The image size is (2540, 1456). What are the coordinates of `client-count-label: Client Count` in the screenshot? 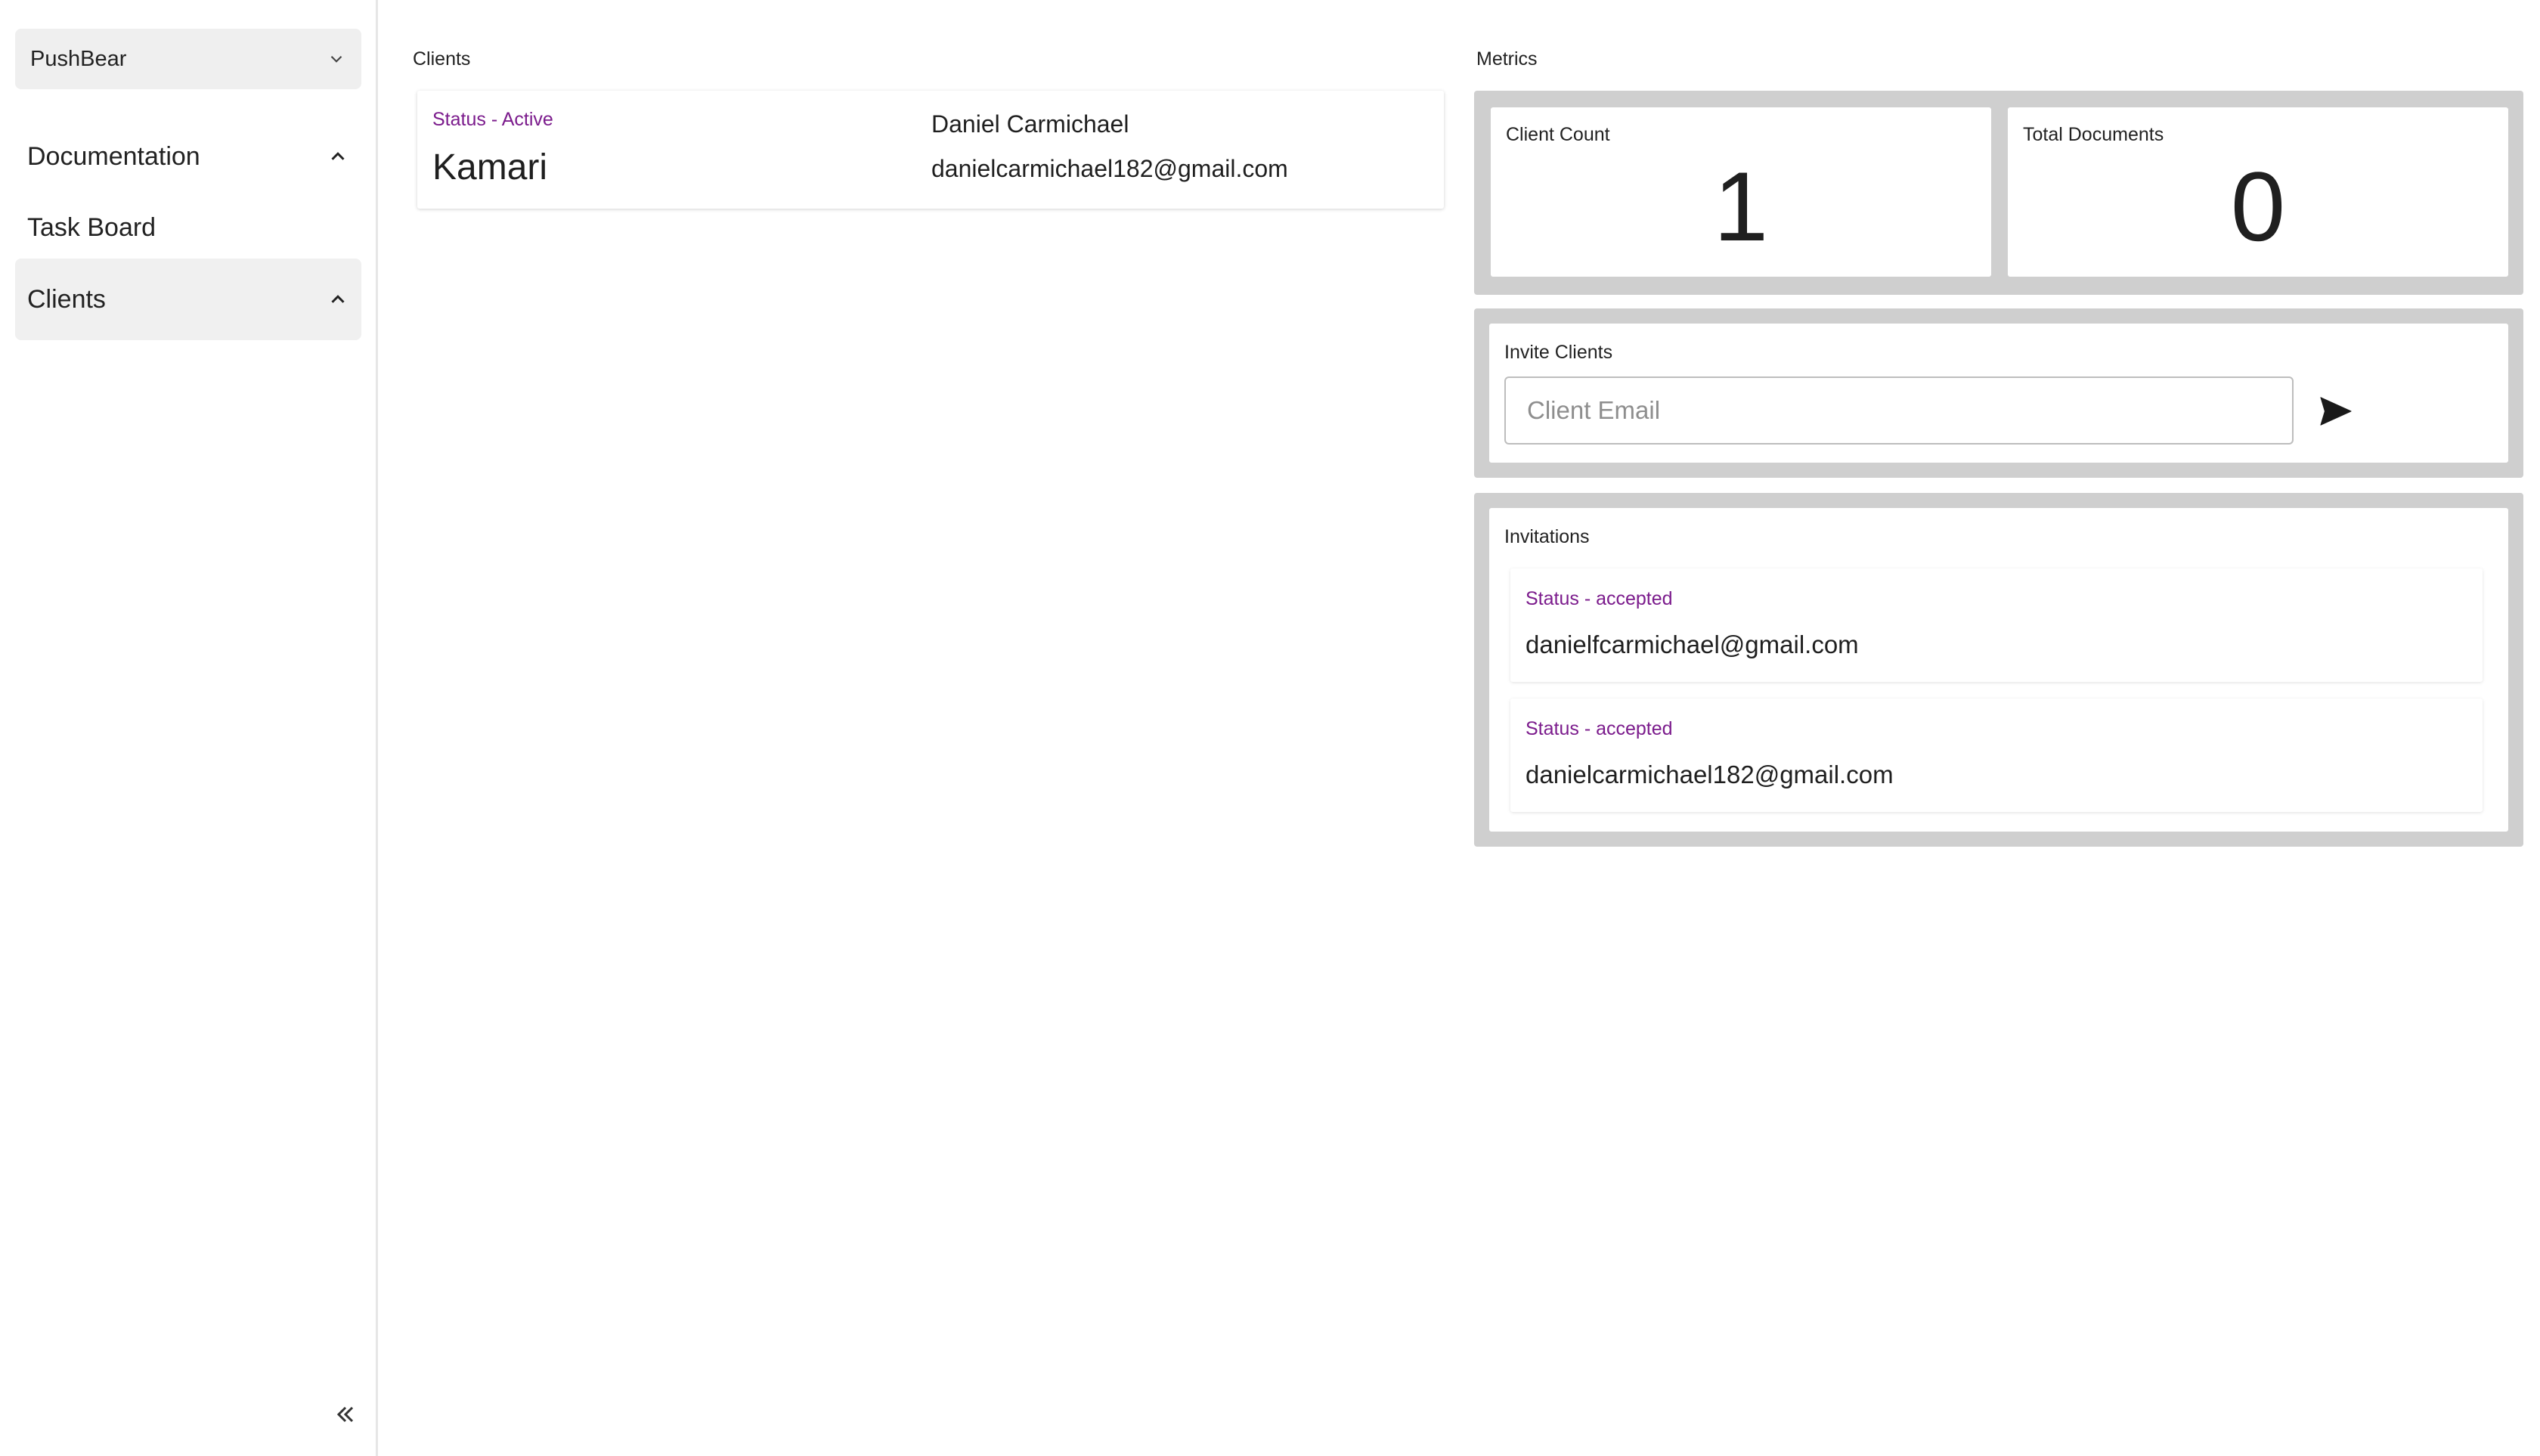 It's located at (1558, 134).